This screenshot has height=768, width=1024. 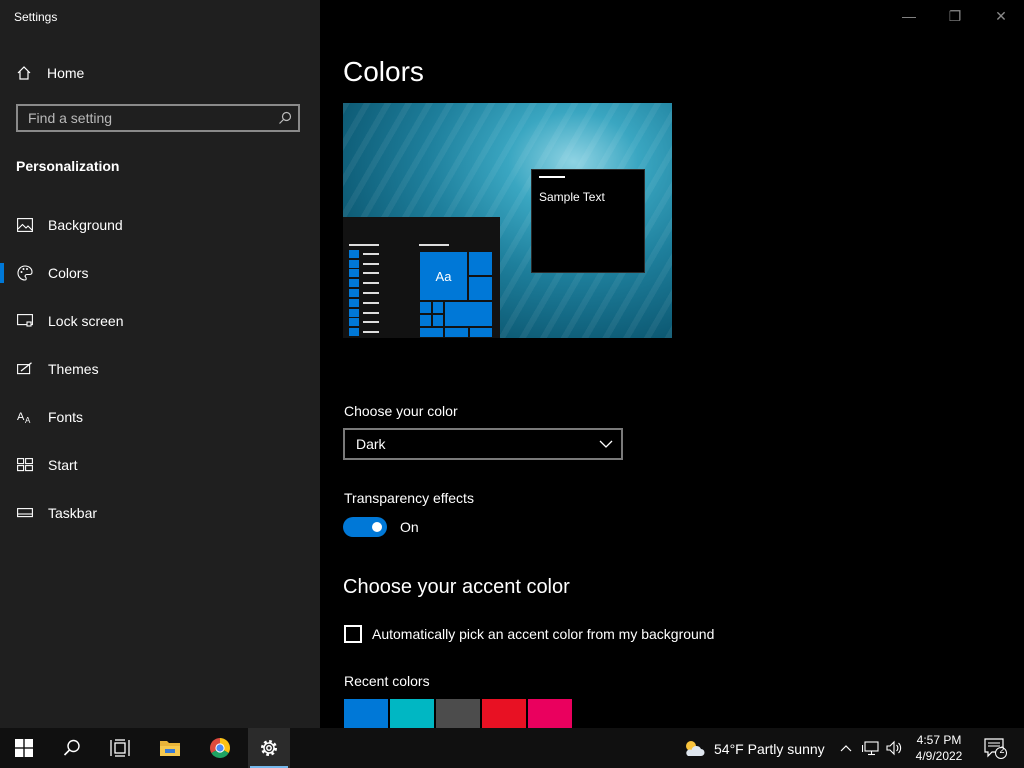 I want to click on close-button: ✕, so click(x=1001, y=16).